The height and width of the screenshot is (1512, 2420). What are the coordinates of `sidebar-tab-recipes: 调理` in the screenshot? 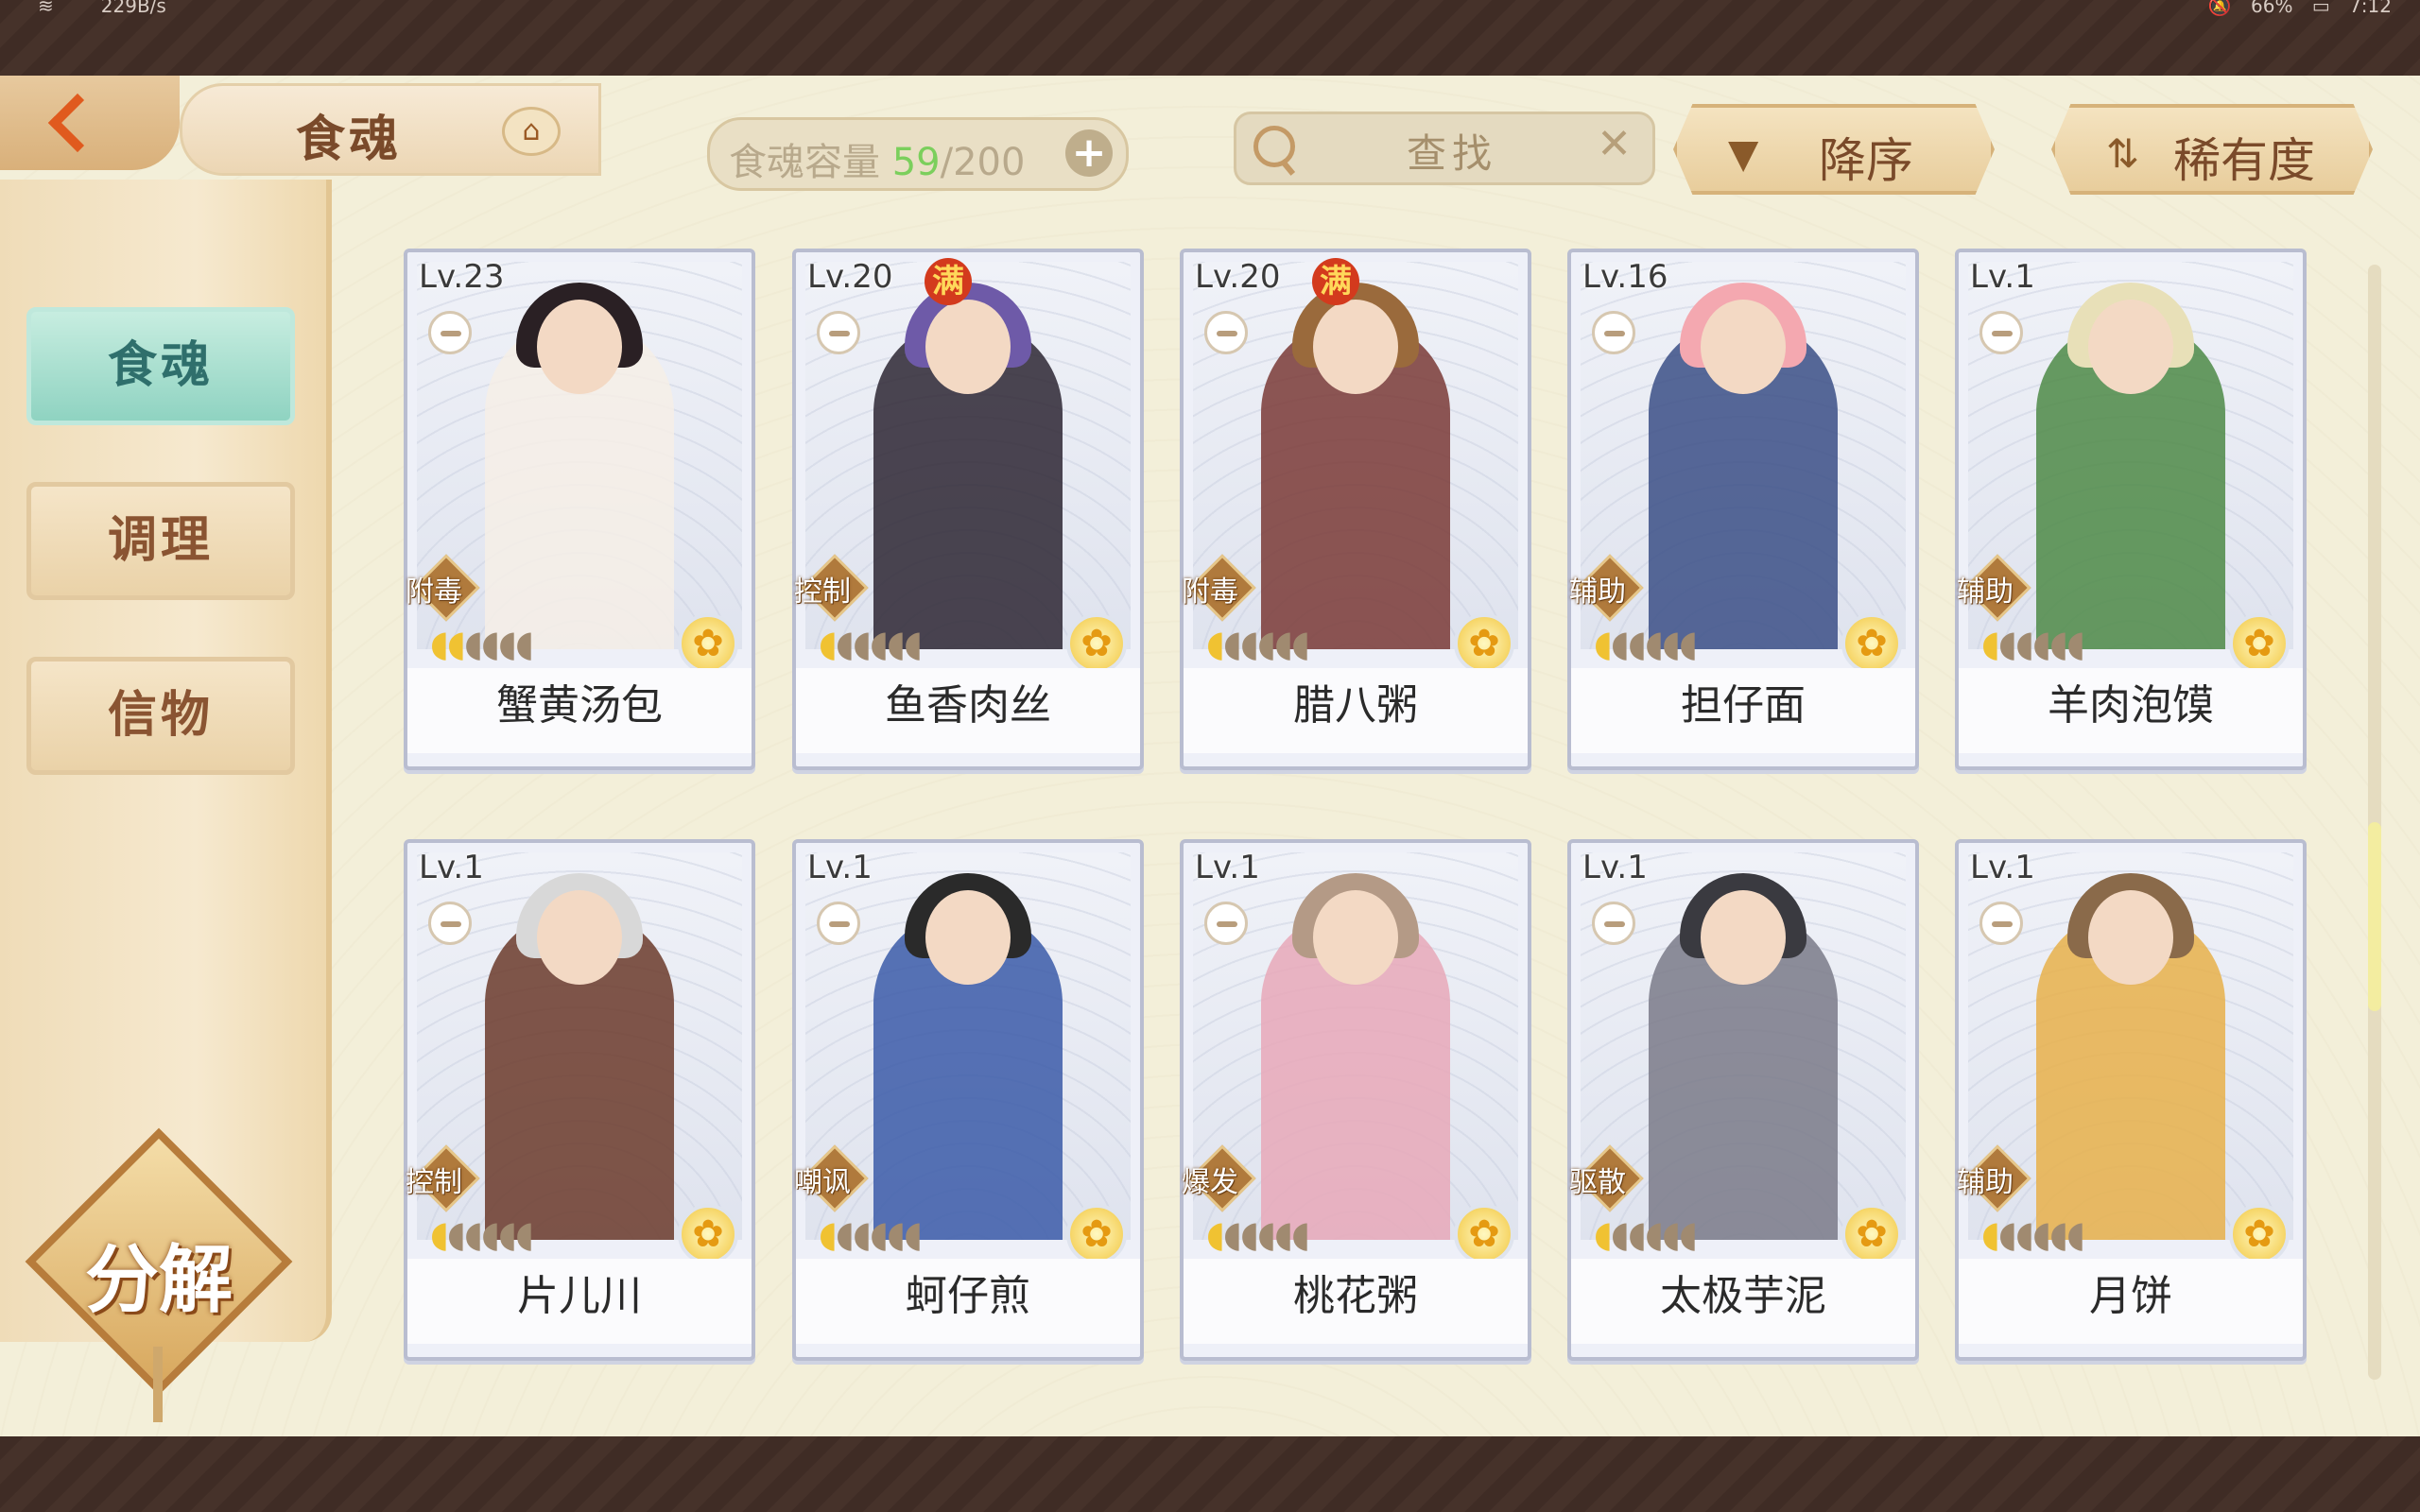 It's located at (161, 541).